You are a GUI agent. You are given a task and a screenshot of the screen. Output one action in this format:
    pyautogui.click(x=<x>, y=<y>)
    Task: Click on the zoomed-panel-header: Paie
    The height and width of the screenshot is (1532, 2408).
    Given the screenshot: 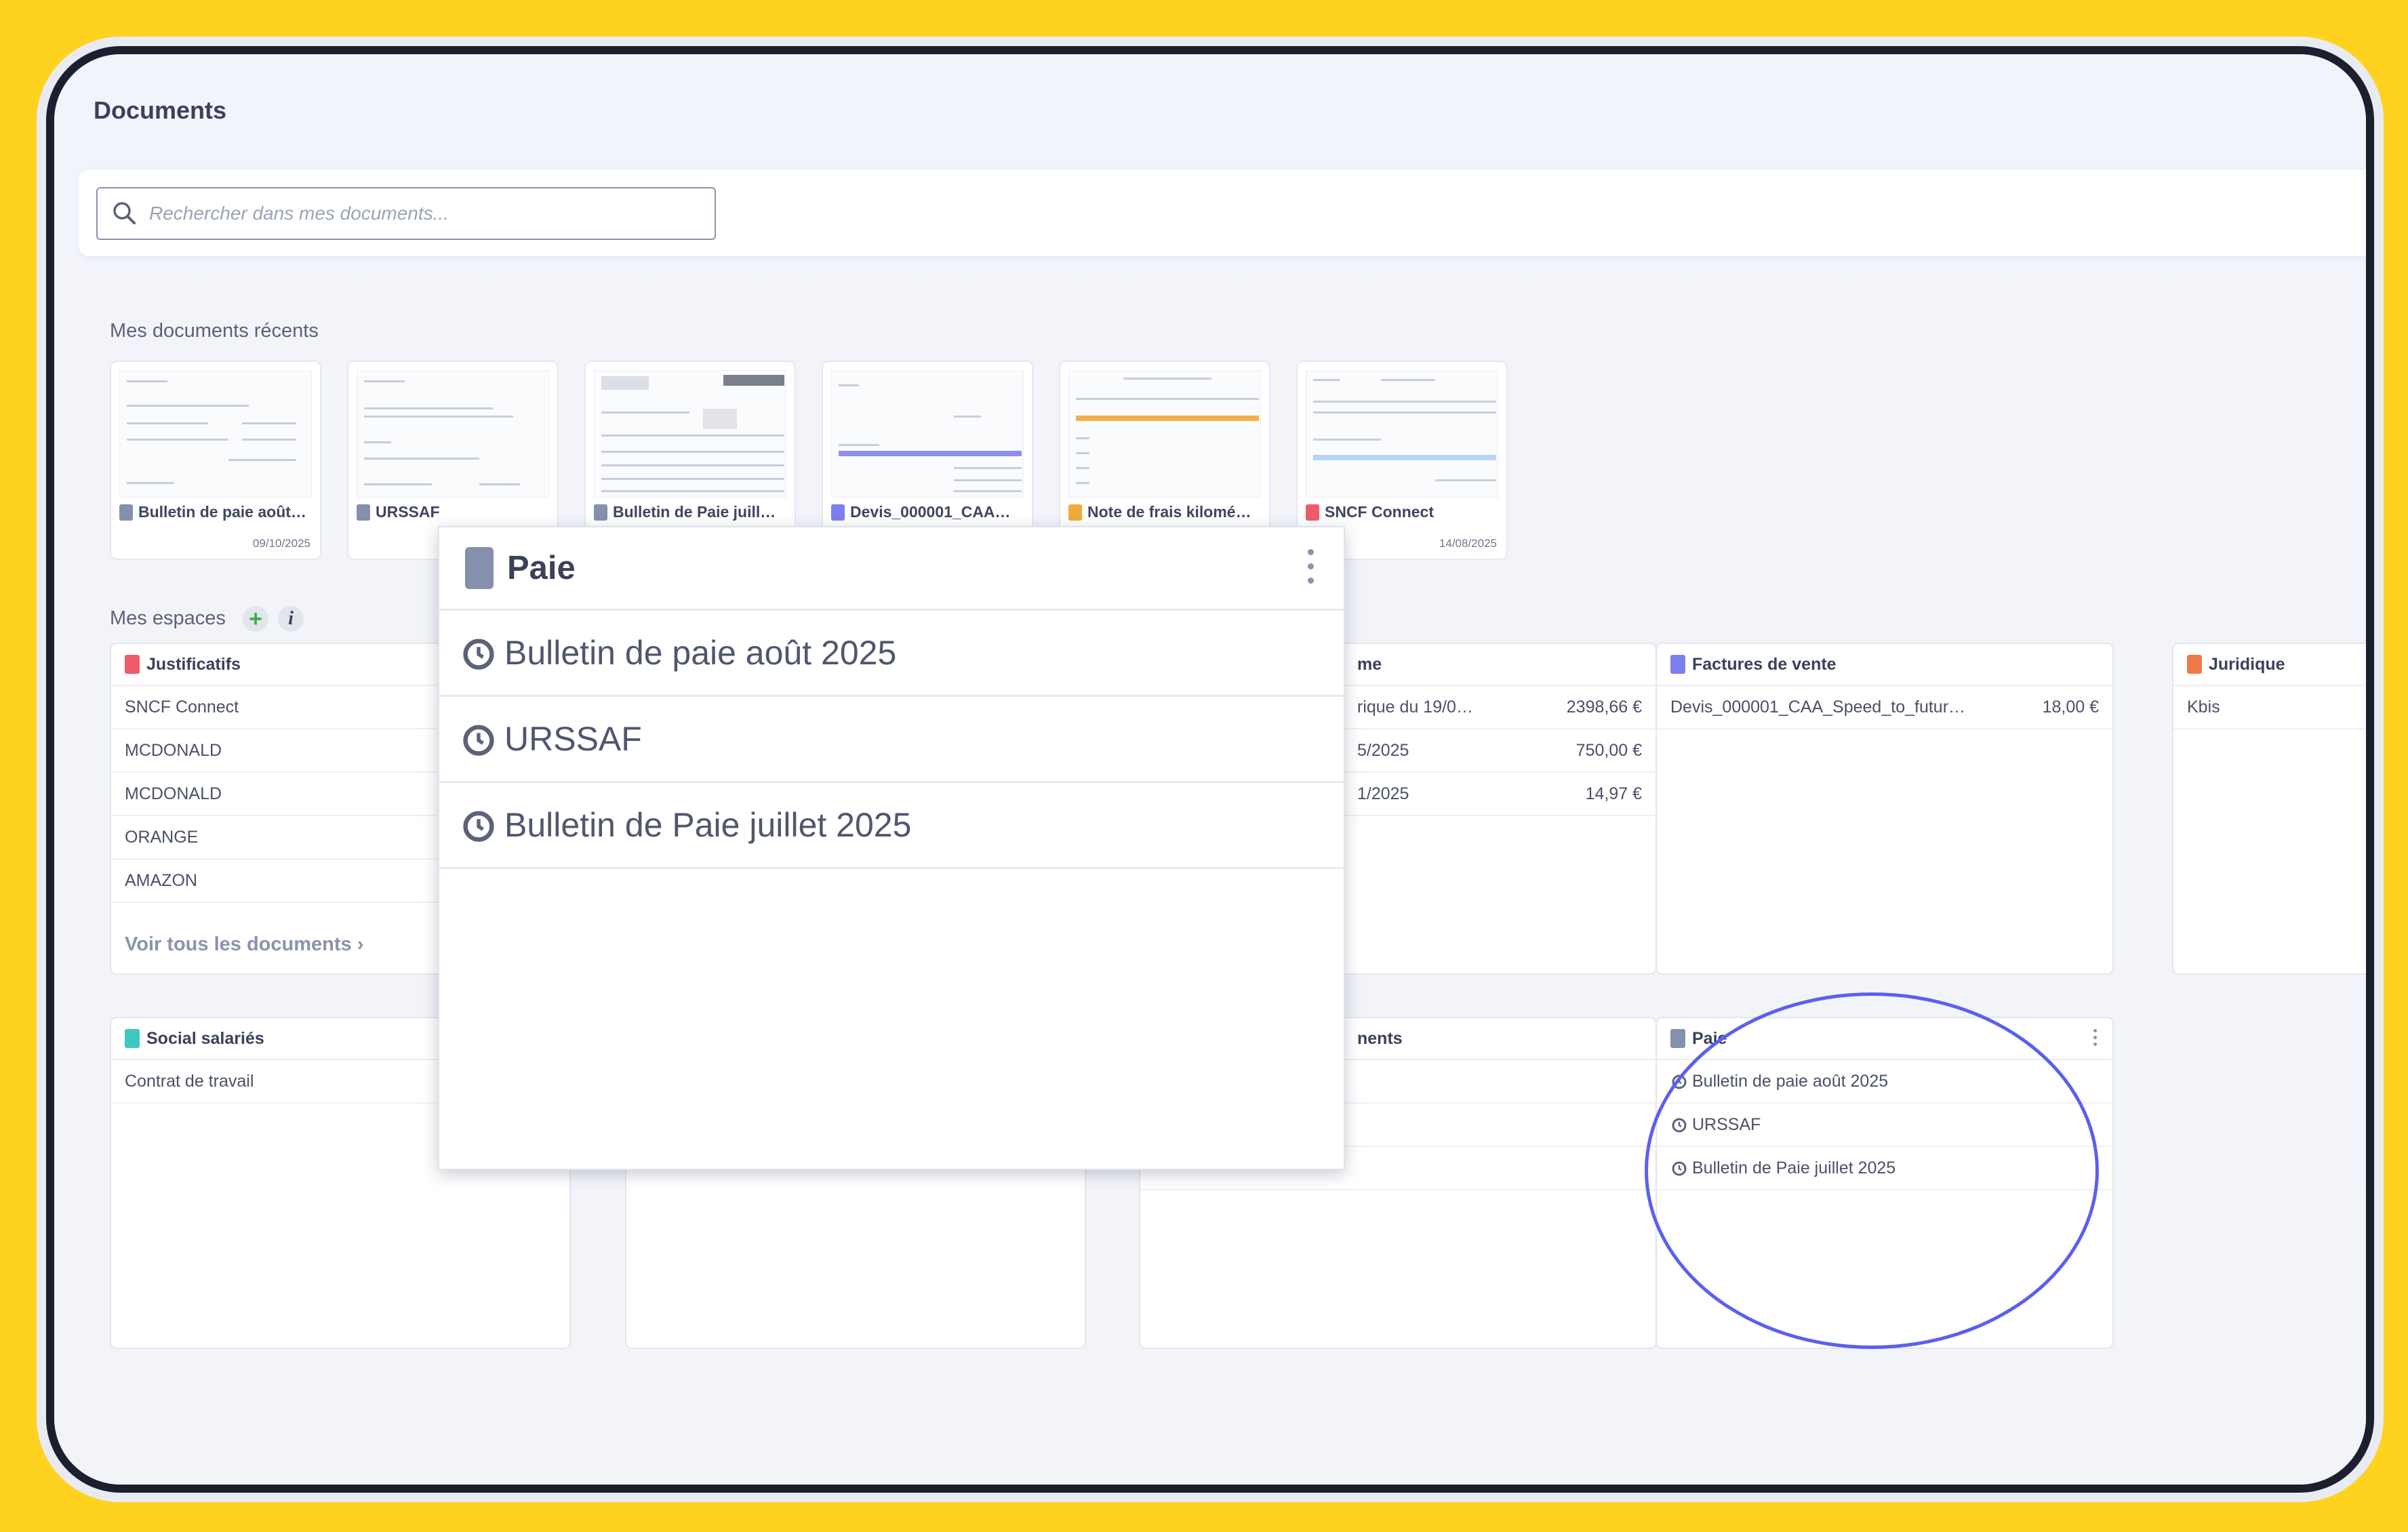 What is the action you would take?
    pyautogui.click(x=891, y=569)
    